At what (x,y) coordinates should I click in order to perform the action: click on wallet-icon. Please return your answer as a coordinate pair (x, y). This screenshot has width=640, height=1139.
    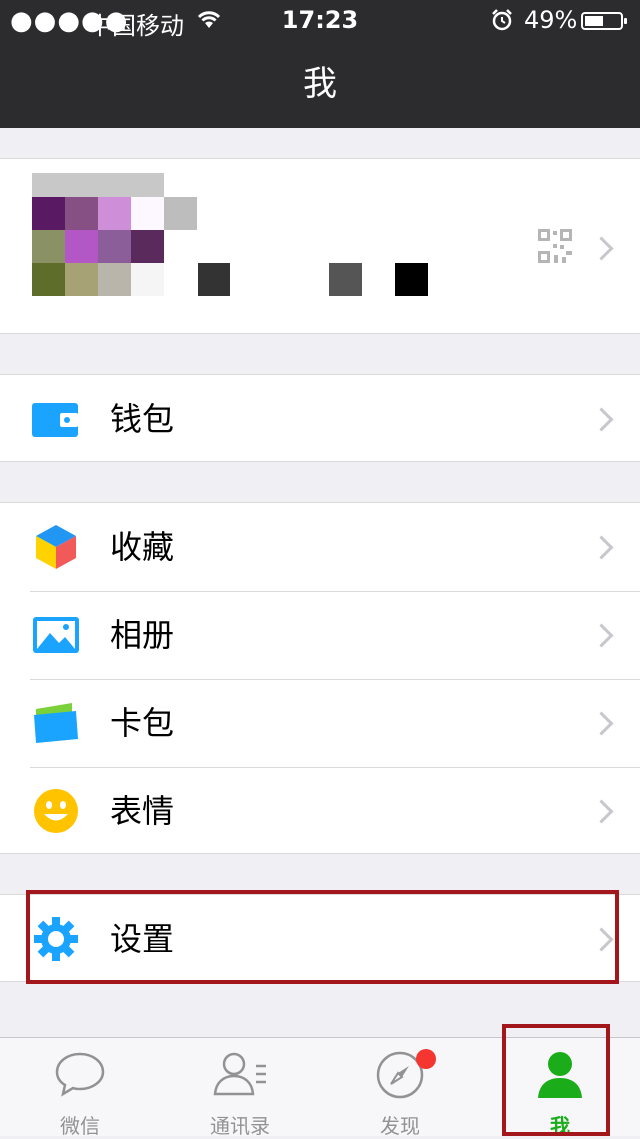
    Looking at the image, I should click on (56, 419).